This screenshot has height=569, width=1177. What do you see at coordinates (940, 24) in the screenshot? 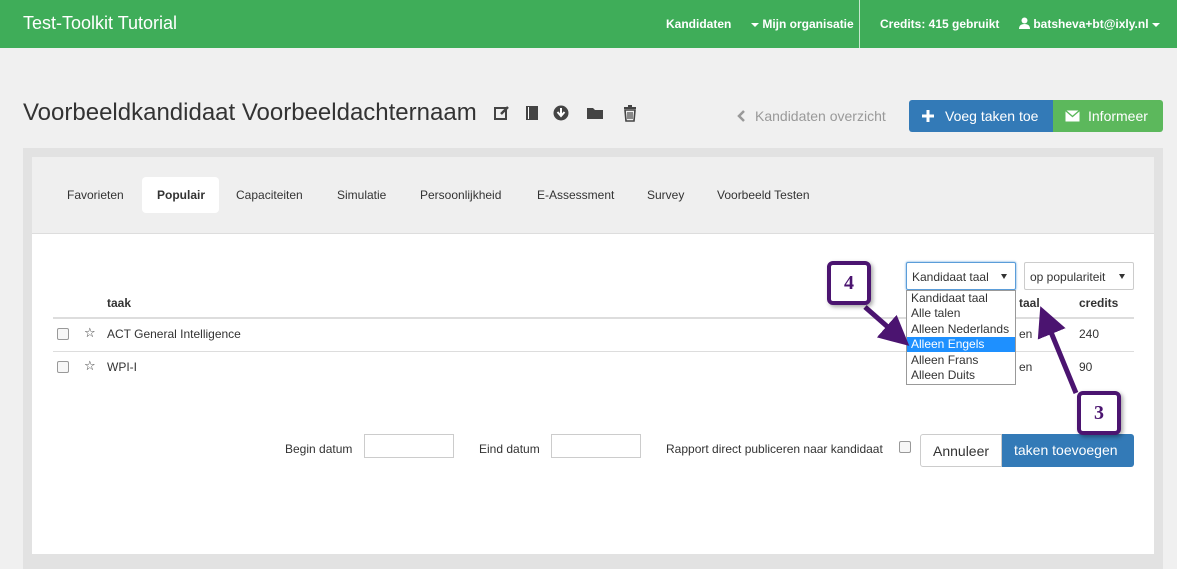
I see `nav-credits: Credits: 415 gebruikt` at bounding box center [940, 24].